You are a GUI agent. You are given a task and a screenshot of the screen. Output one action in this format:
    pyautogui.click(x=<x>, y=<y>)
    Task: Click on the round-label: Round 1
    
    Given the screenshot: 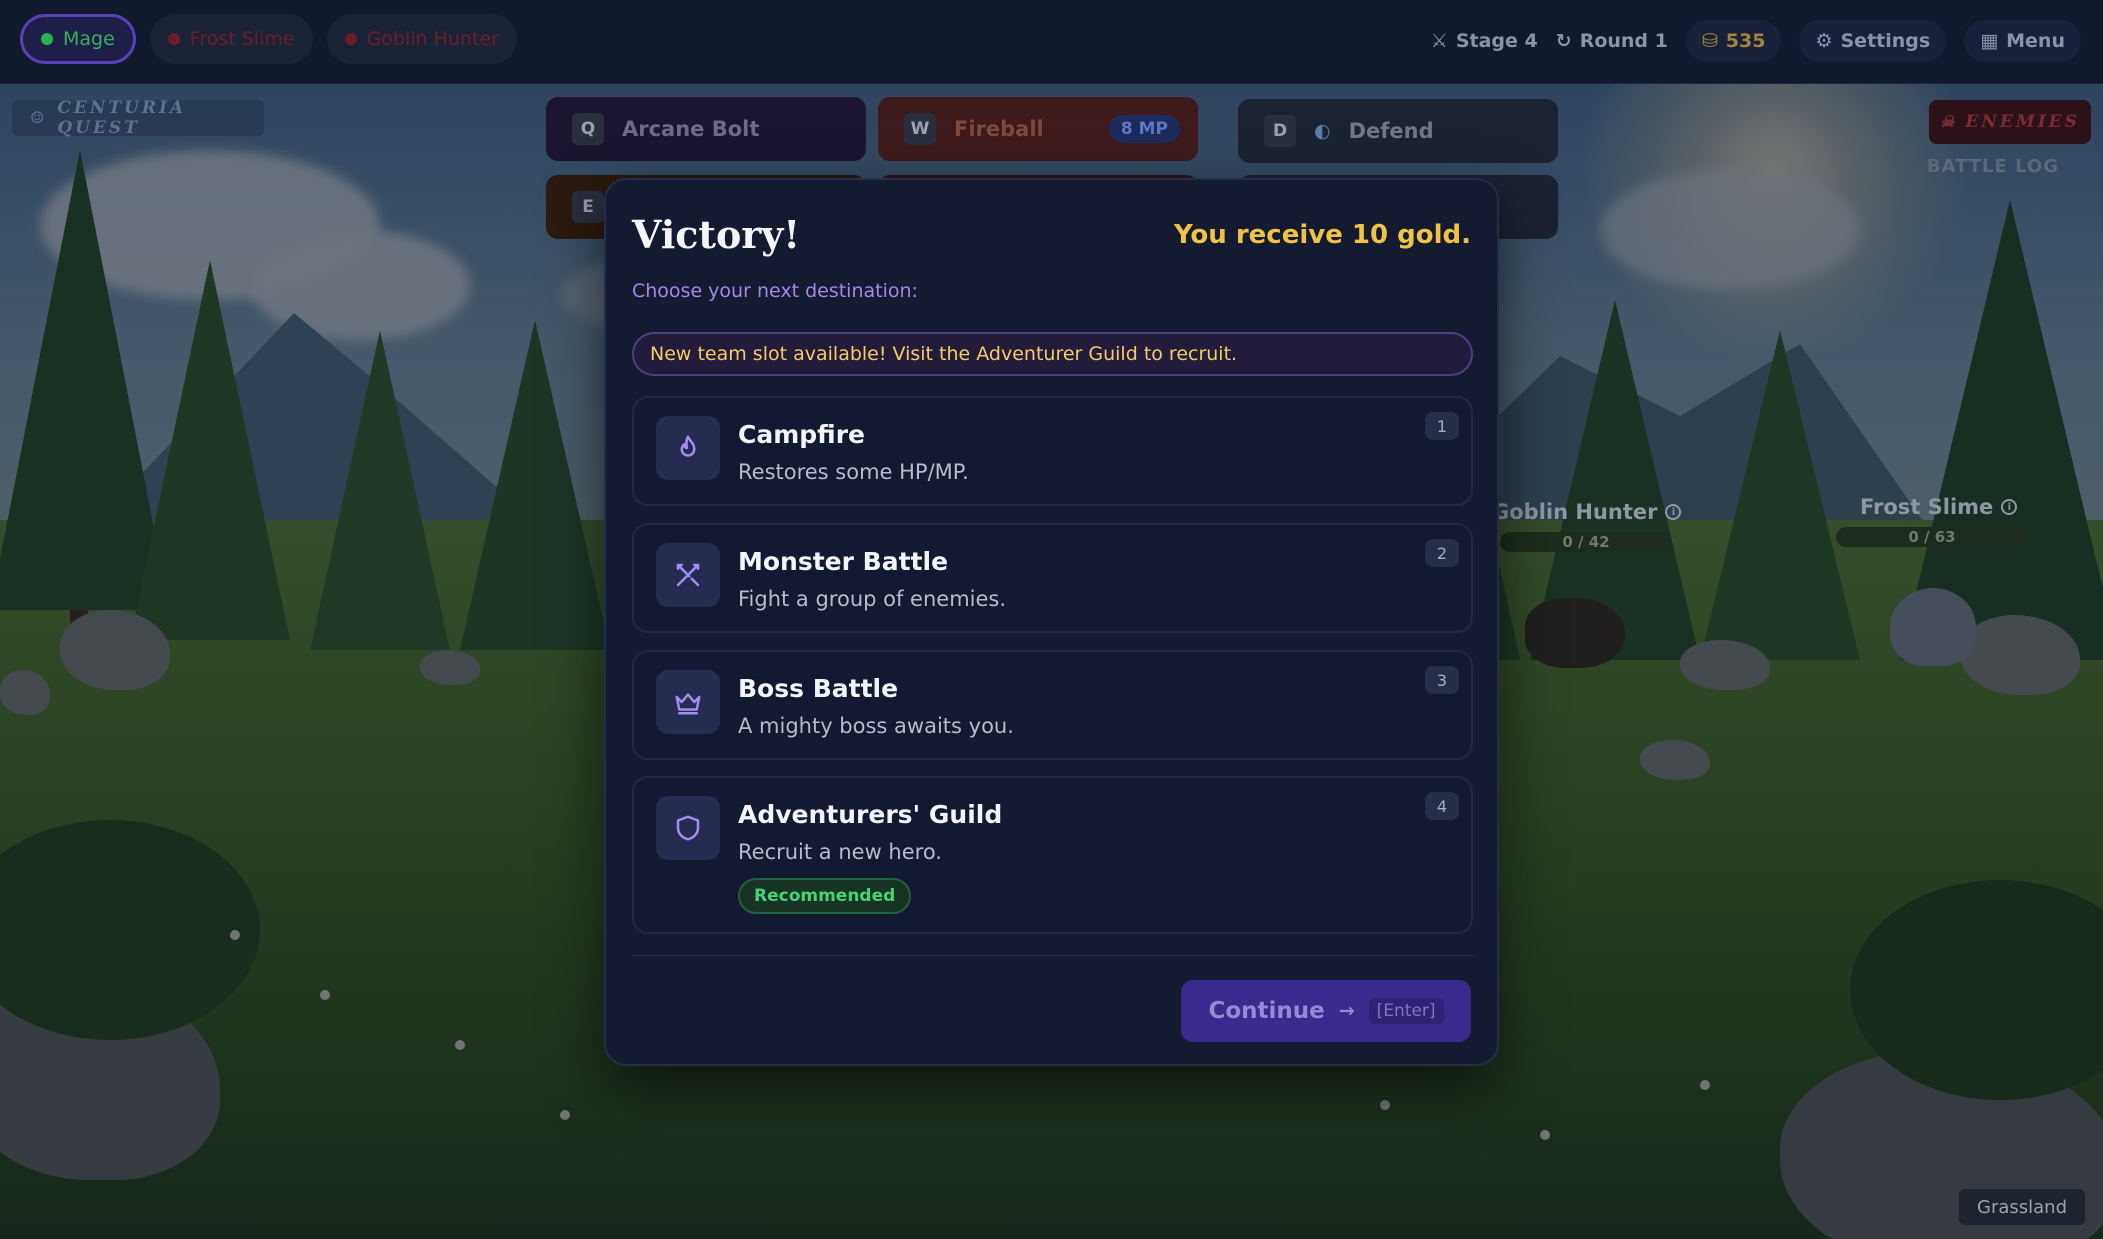 What is the action you would take?
    pyautogui.click(x=1623, y=41)
    